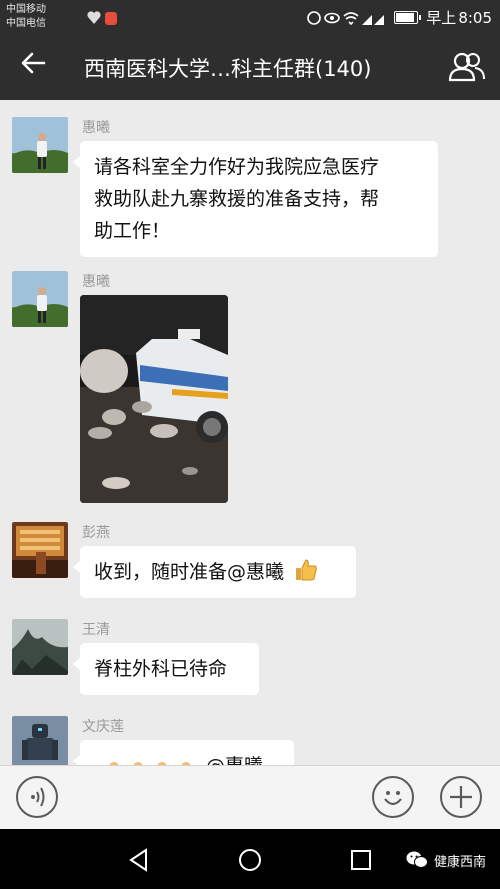 The height and width of the screenshot is (889, 500). I want to click on photo-icon, so click(154, 399).